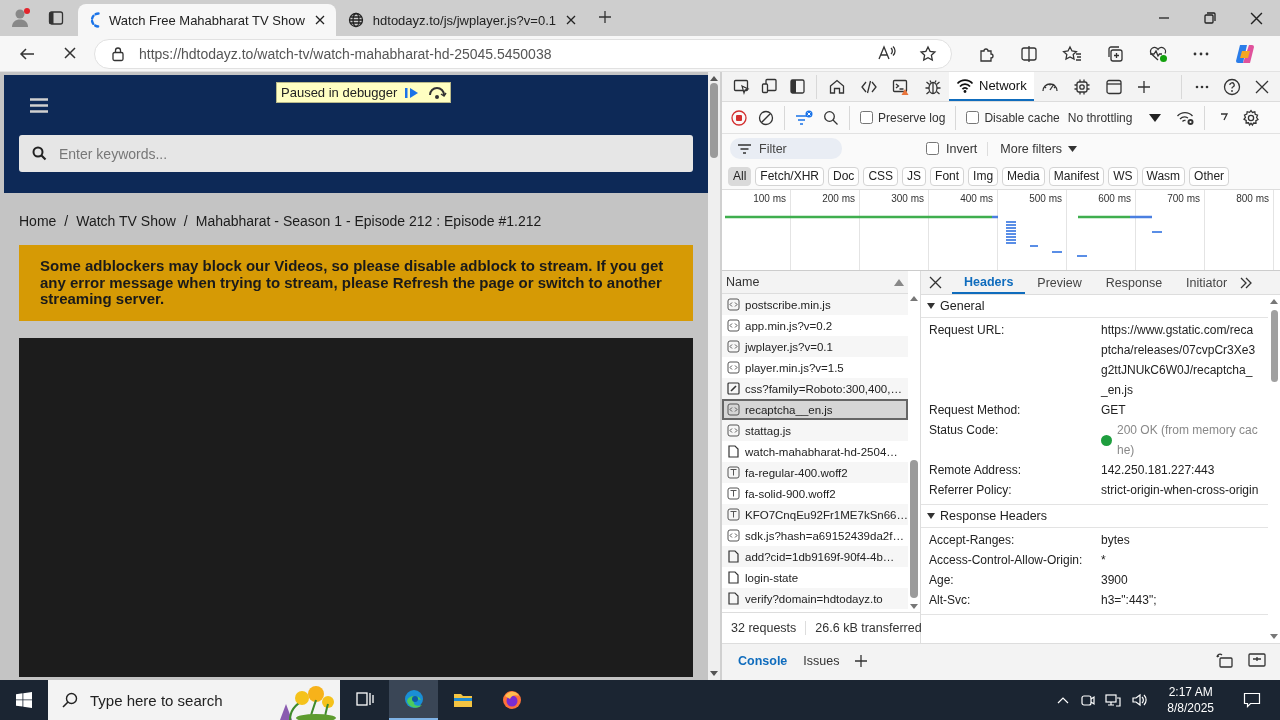  Describe the element at coordinates (844, 176) in the screenshot. I see `type-filter-chip: Doc` at that location.